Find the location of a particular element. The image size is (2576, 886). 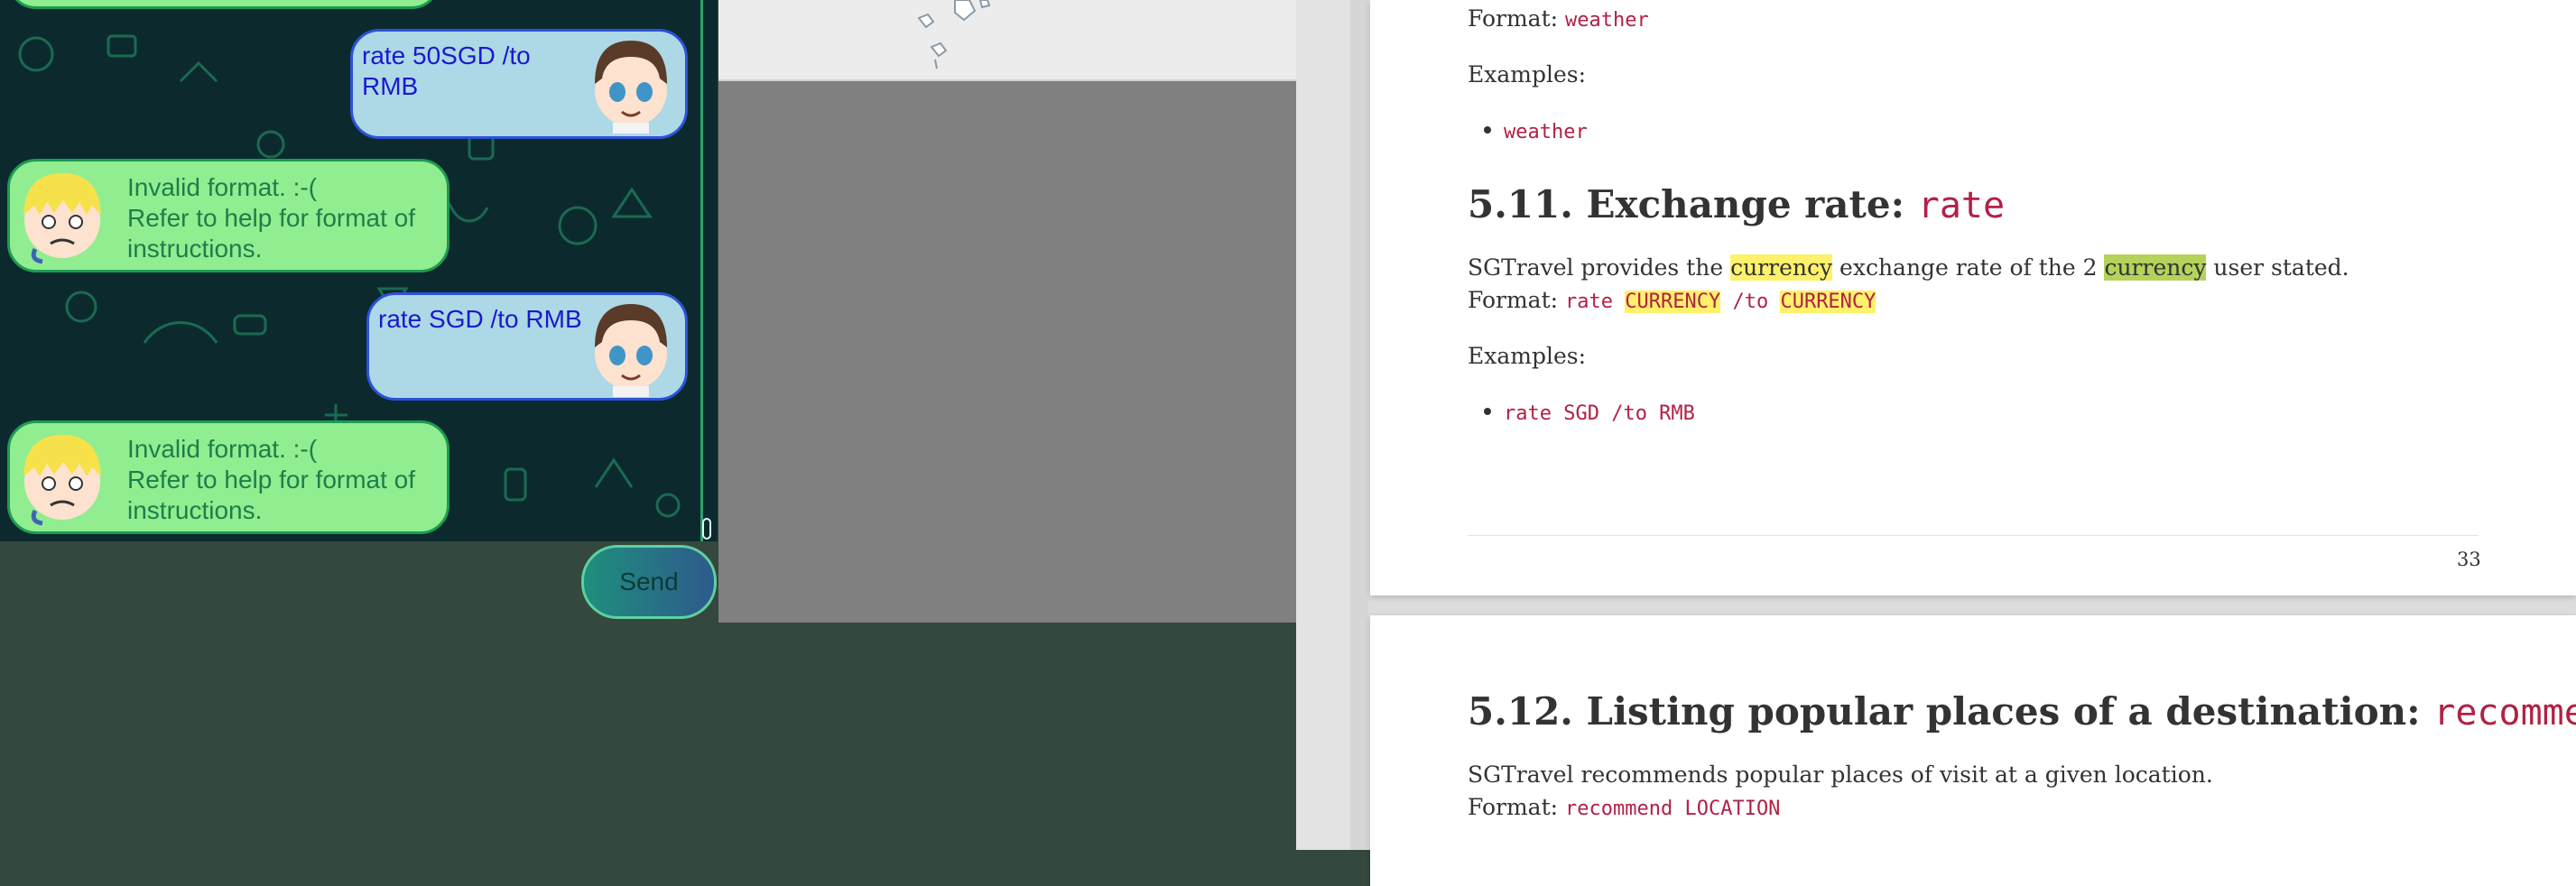

search-highlight-current: currency is located at coordinates (2155, 267).